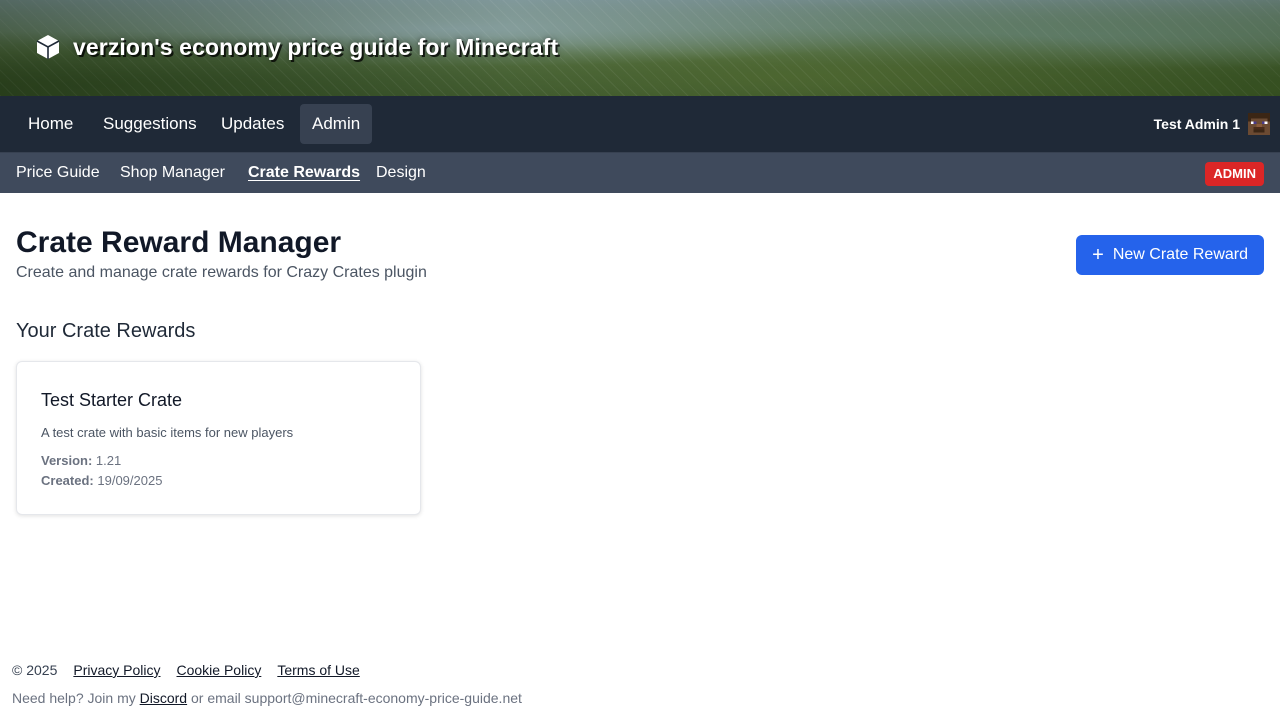 Image resolution: width=1280 pixels, height=720 pixels. I want to click on card-title: Test Starter Crate, so click(112, 400).